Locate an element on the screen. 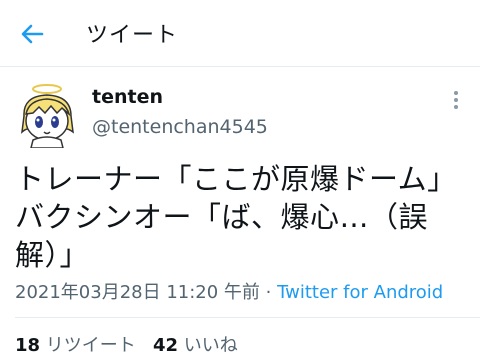 This screenshot has width=480, height=363. page-title: ツイート is located at coordinates (132, 35).